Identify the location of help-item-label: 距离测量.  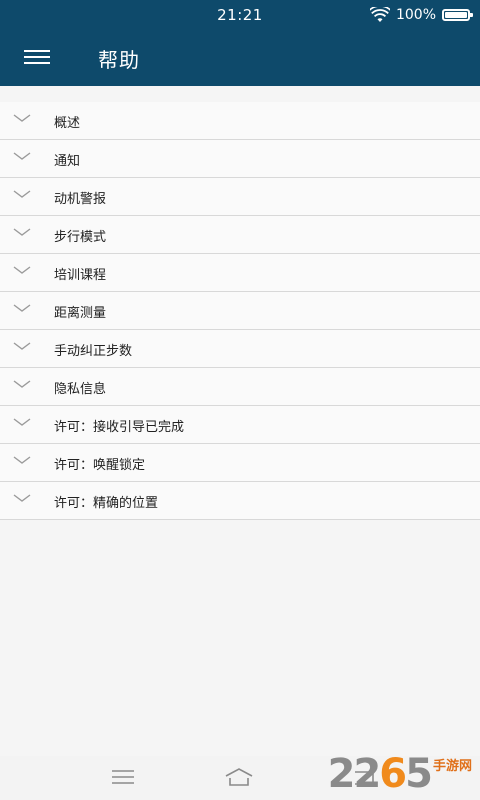
(80, 313).